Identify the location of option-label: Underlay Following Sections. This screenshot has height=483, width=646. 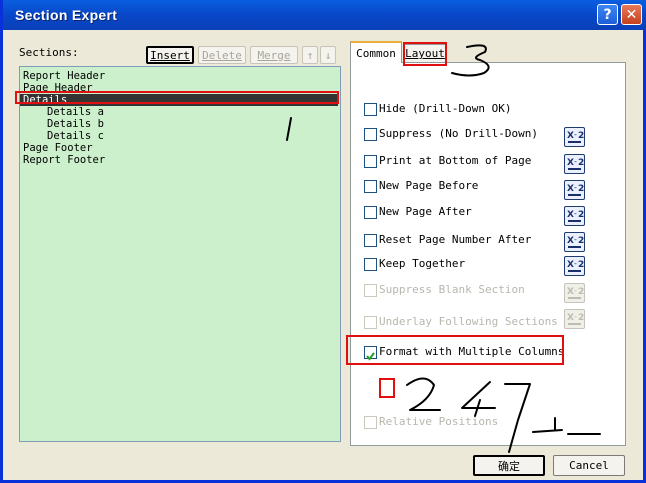
(468, 321).